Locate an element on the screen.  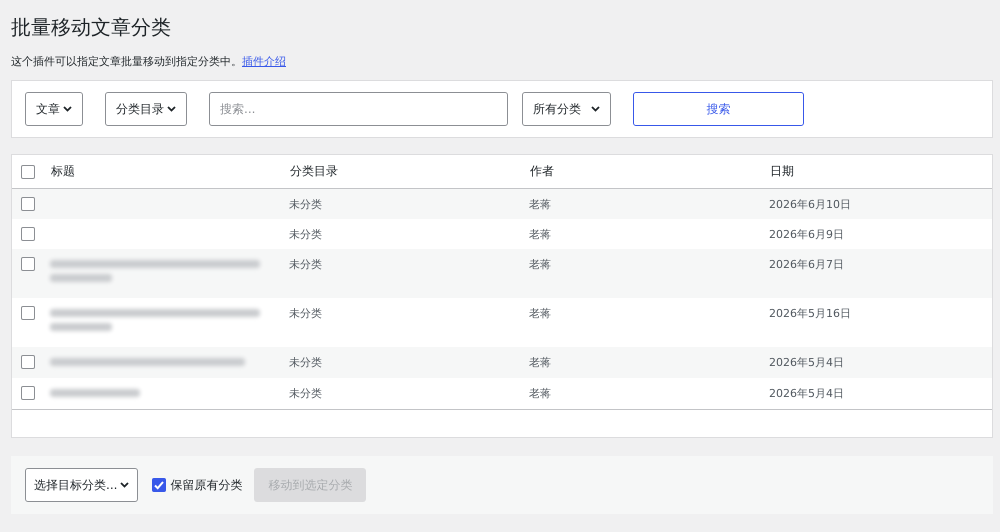
search-button: 搜索 is located at coordinates (718, 109).